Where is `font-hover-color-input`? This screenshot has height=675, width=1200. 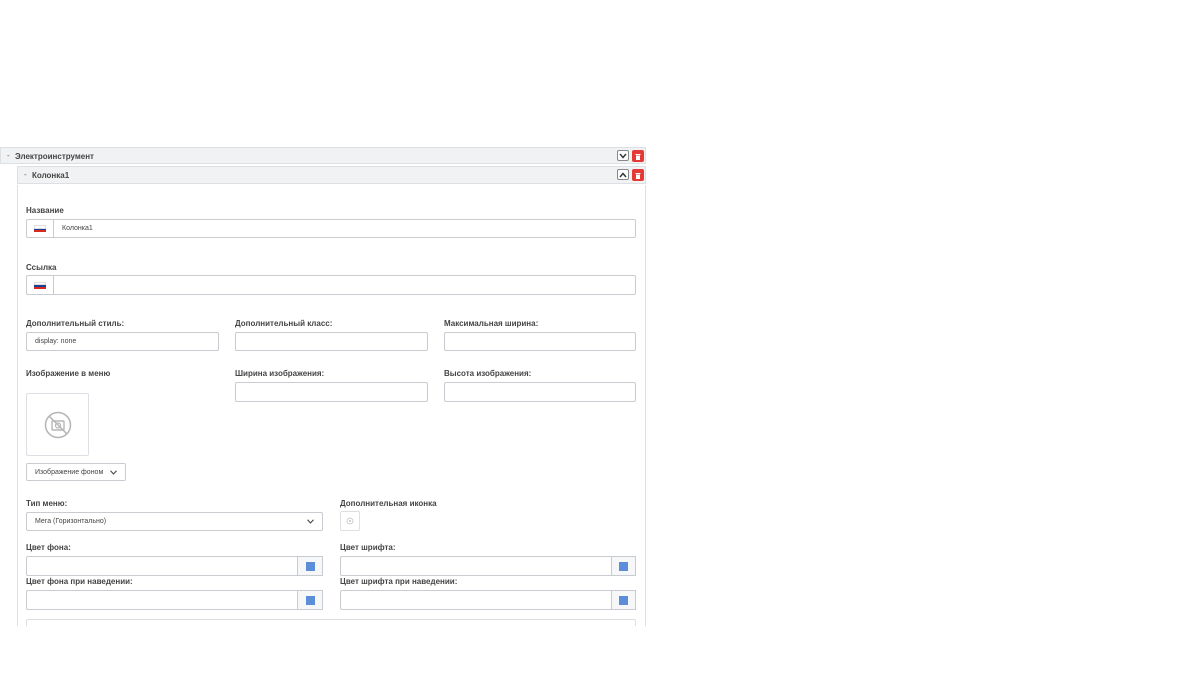
font-hover-color-input is located at coordinates (476, 600).